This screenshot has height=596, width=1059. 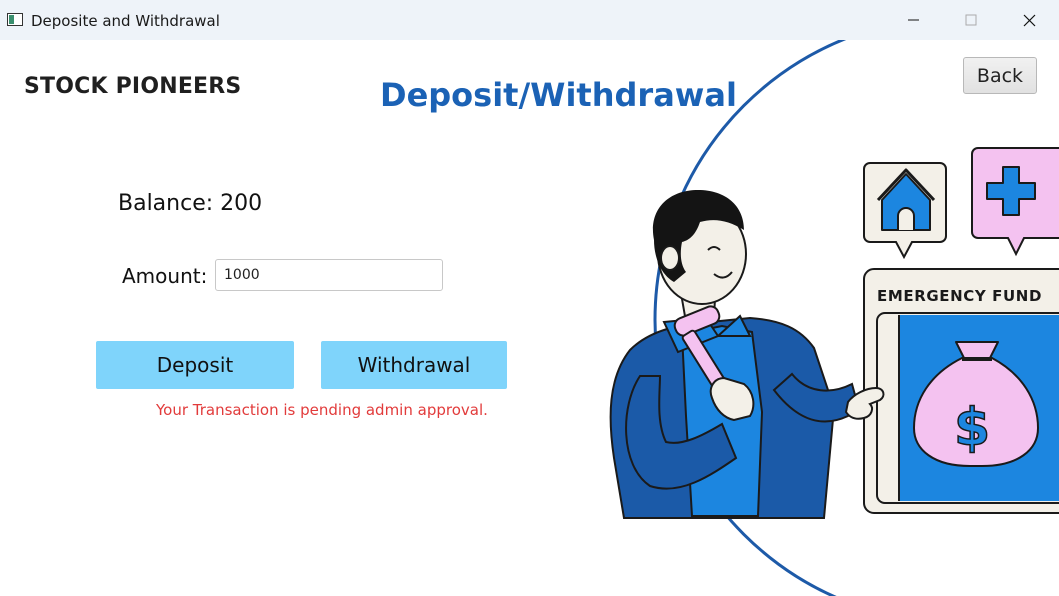 I want to click on maximize-button, so click(x=972, y=20).